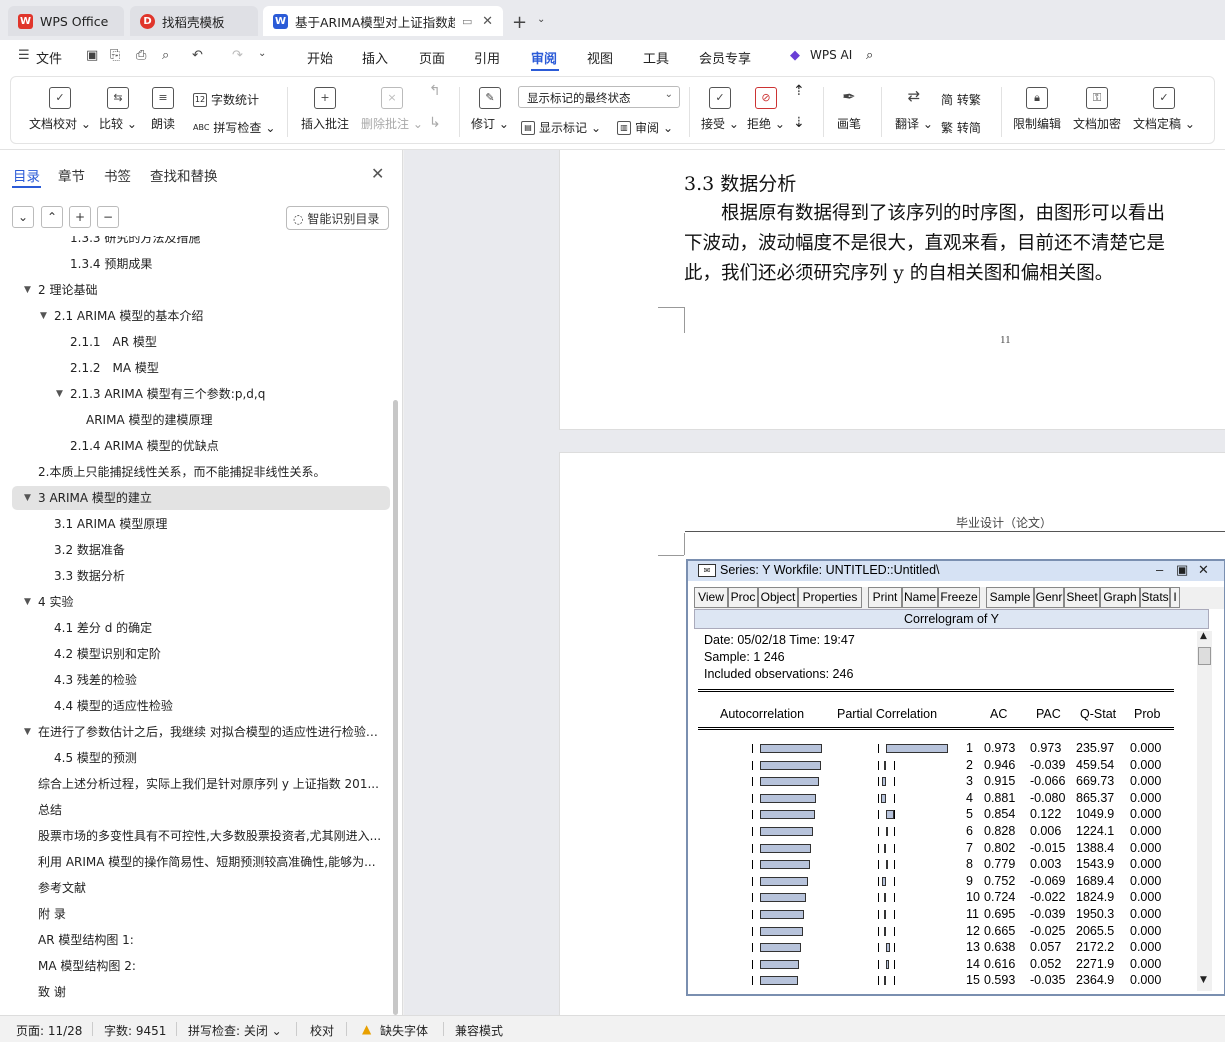 This screenshot has width=1225, height=1042. Describe the element at coordinates (914, 109) in the screenshot. I see `translate-button: ⇄ 翻译 ⌄` at that location.